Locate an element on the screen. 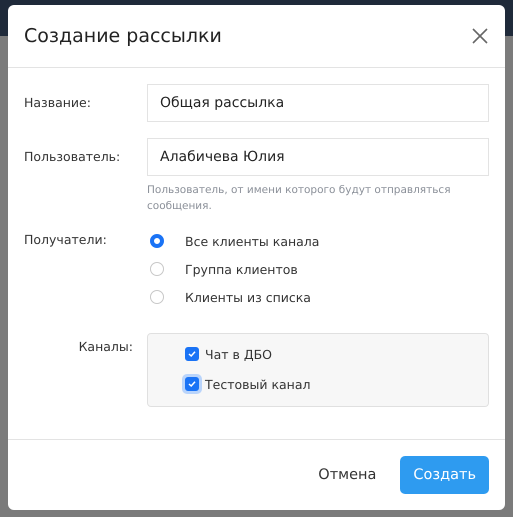 The height and width of the screenshot is (517, 513). cancel-button: Отмена is located at coordinates (347, 475).